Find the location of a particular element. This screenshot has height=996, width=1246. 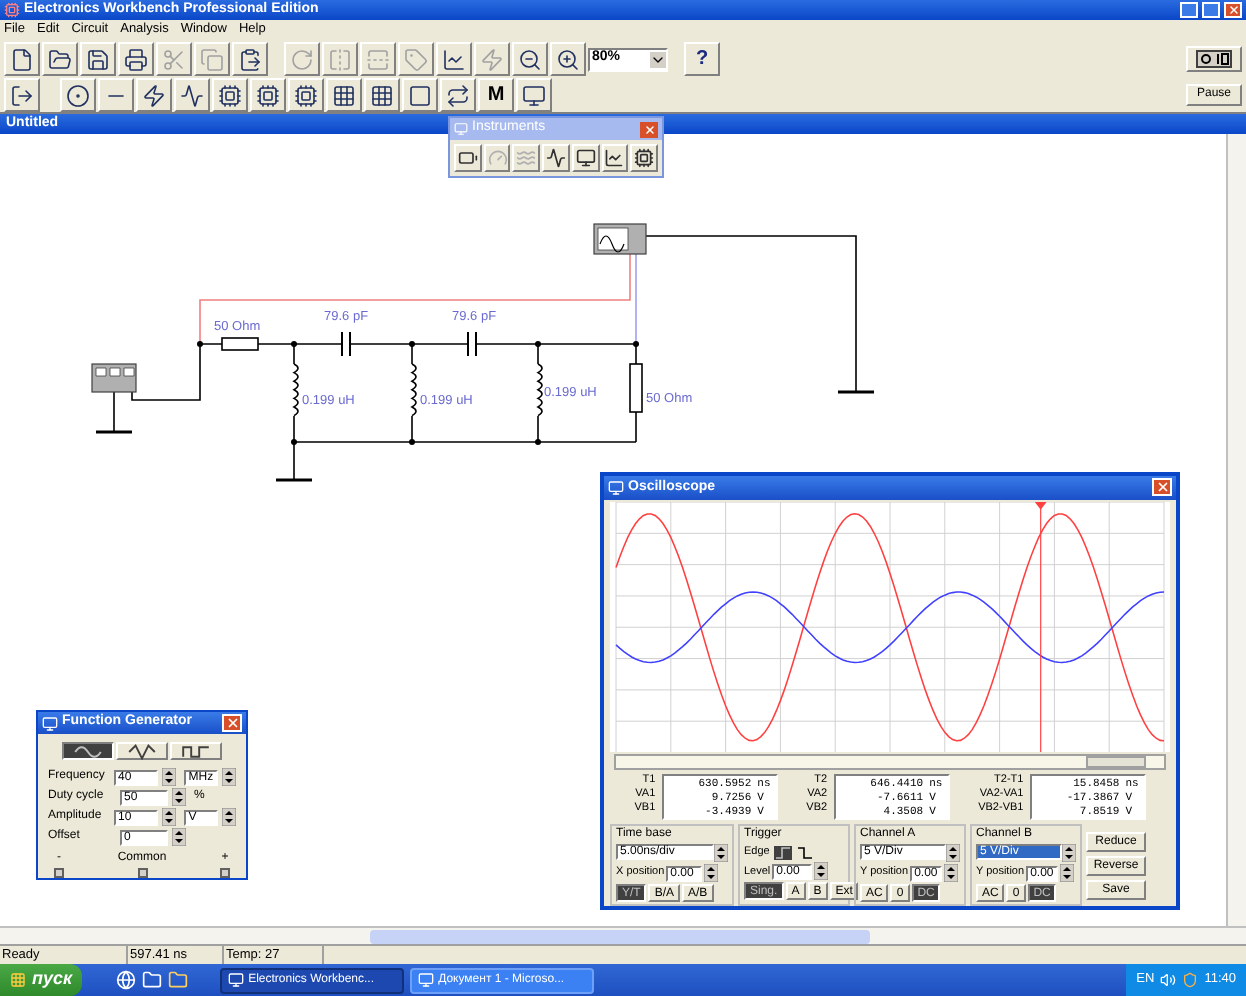

flip-horizontal-button is located at coordinates (340, 59).